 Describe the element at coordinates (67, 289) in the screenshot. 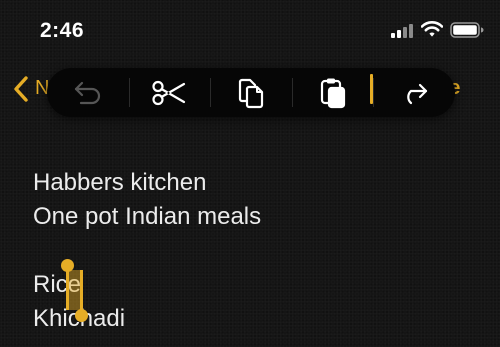

I see `selection-start-bar` at that location.